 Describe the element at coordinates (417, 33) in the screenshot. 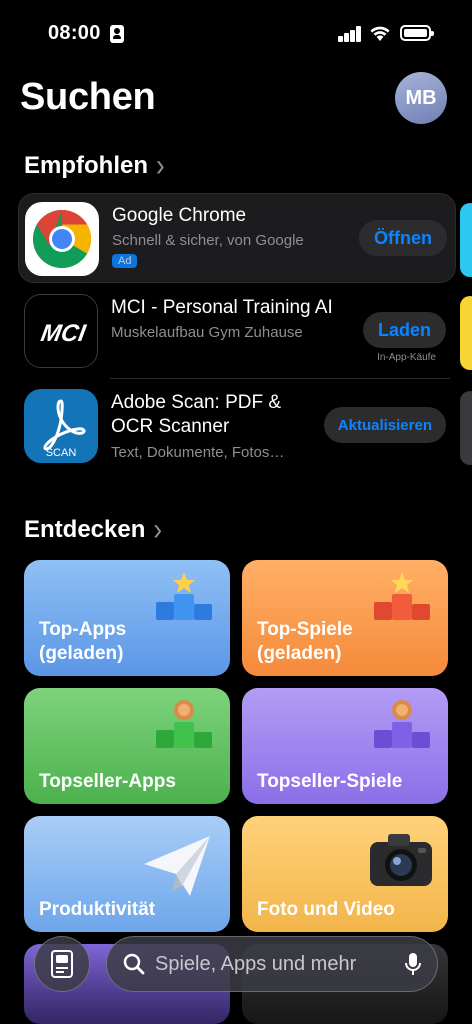

I see `battery-icon` at that location.